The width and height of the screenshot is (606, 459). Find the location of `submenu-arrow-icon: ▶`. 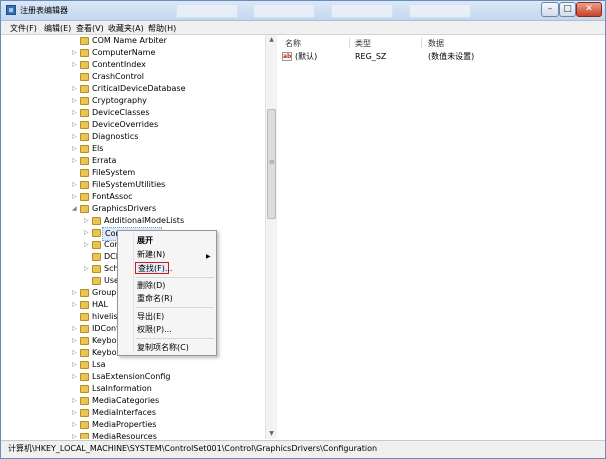

submenu-arrow-icon: ▶ is located at coordinates (208, 256).